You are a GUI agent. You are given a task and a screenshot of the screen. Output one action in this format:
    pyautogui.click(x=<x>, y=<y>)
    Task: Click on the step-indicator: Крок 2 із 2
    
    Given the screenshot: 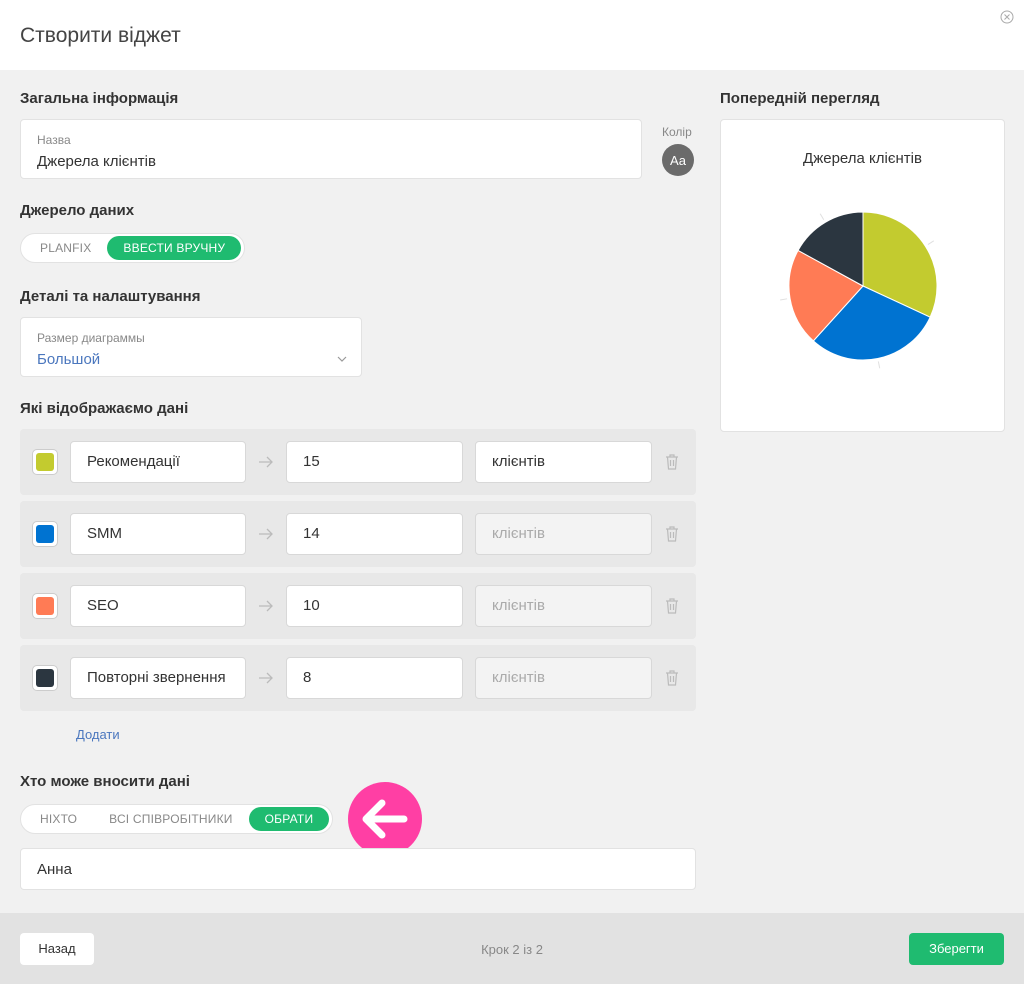 What is the action you would take?
    pyautogui.click(x=512, y=949)
    